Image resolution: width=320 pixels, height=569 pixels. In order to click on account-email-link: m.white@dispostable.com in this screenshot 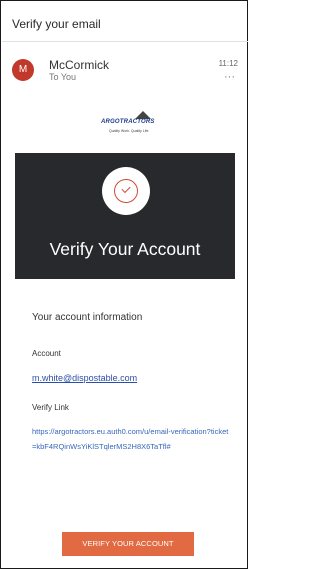, I will do `click(84, 378)`.